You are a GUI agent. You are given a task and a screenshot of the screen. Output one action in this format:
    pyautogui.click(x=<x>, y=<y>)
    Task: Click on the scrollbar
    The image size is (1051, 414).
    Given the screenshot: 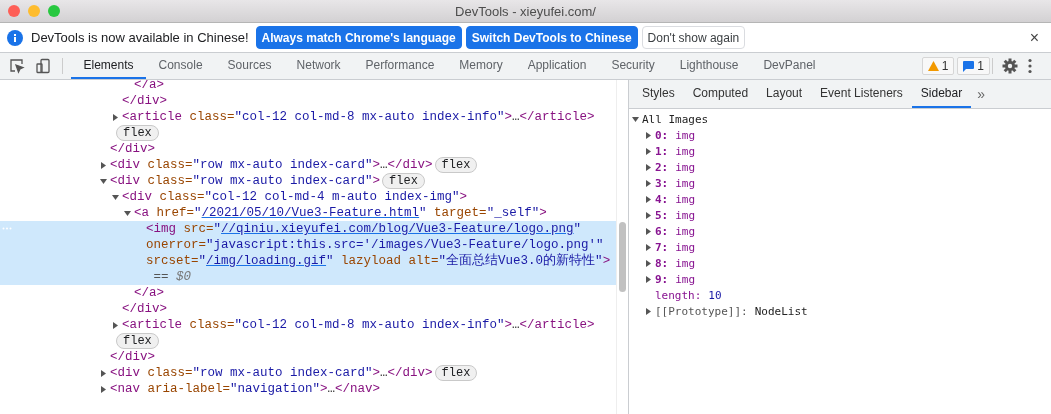 What is the action you would take?
    pyautogui.click(x=622, y=247)
    